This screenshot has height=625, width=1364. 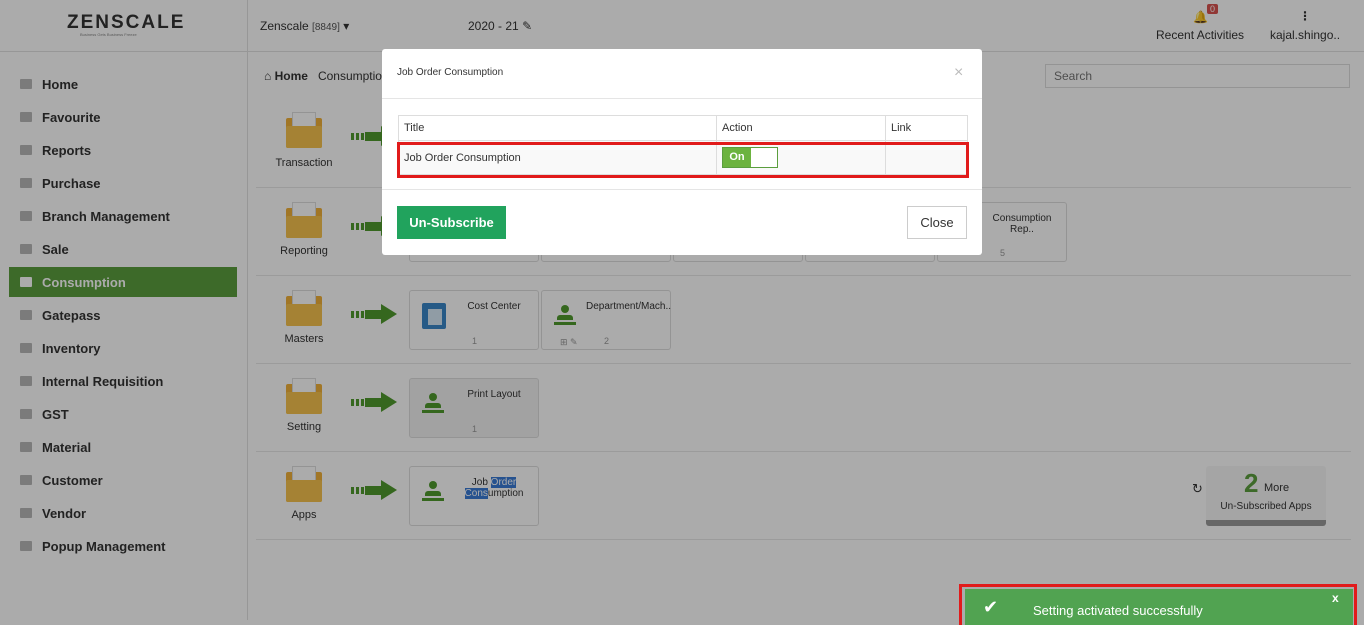 What do you see at coordinates (926, 128) in the screenshot?
I see `column-header-link: Link` at bounding box center [926, 128].